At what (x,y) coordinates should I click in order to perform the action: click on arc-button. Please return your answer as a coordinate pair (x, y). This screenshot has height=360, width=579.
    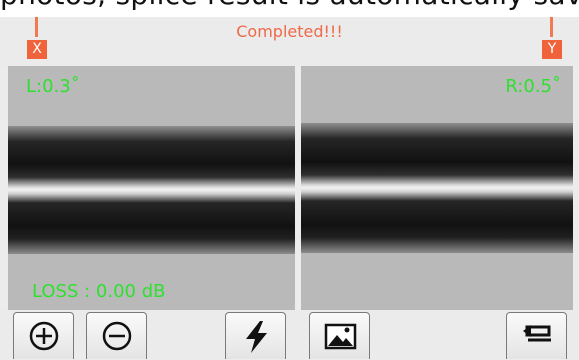
    Looking at the image, I should click on (255, 335).